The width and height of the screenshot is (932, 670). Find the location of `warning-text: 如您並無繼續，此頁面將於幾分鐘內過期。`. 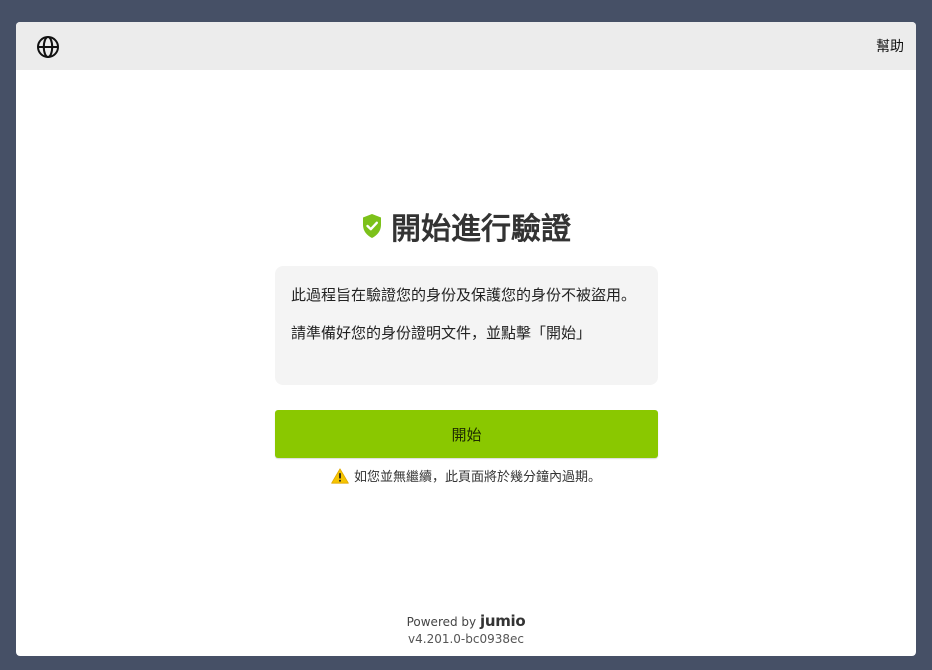

warning-text: 如您並無繼續，此頁面將於幾分鐘內過期。 is located at coordinates (477, 477).